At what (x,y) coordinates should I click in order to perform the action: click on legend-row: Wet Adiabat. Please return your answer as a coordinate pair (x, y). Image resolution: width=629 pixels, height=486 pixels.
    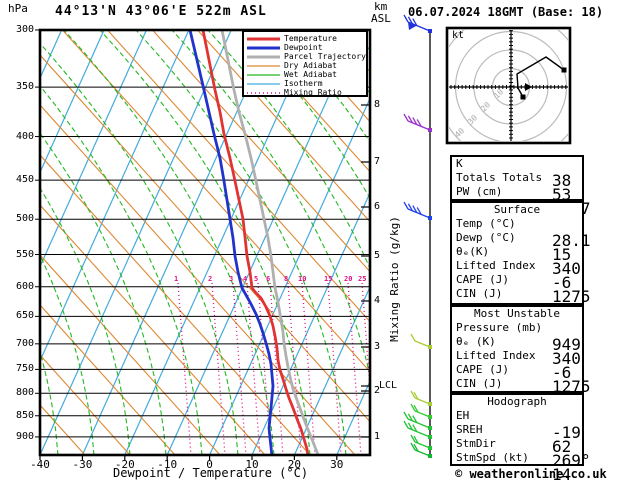
    Looking at the image, I should click on (305, 74).